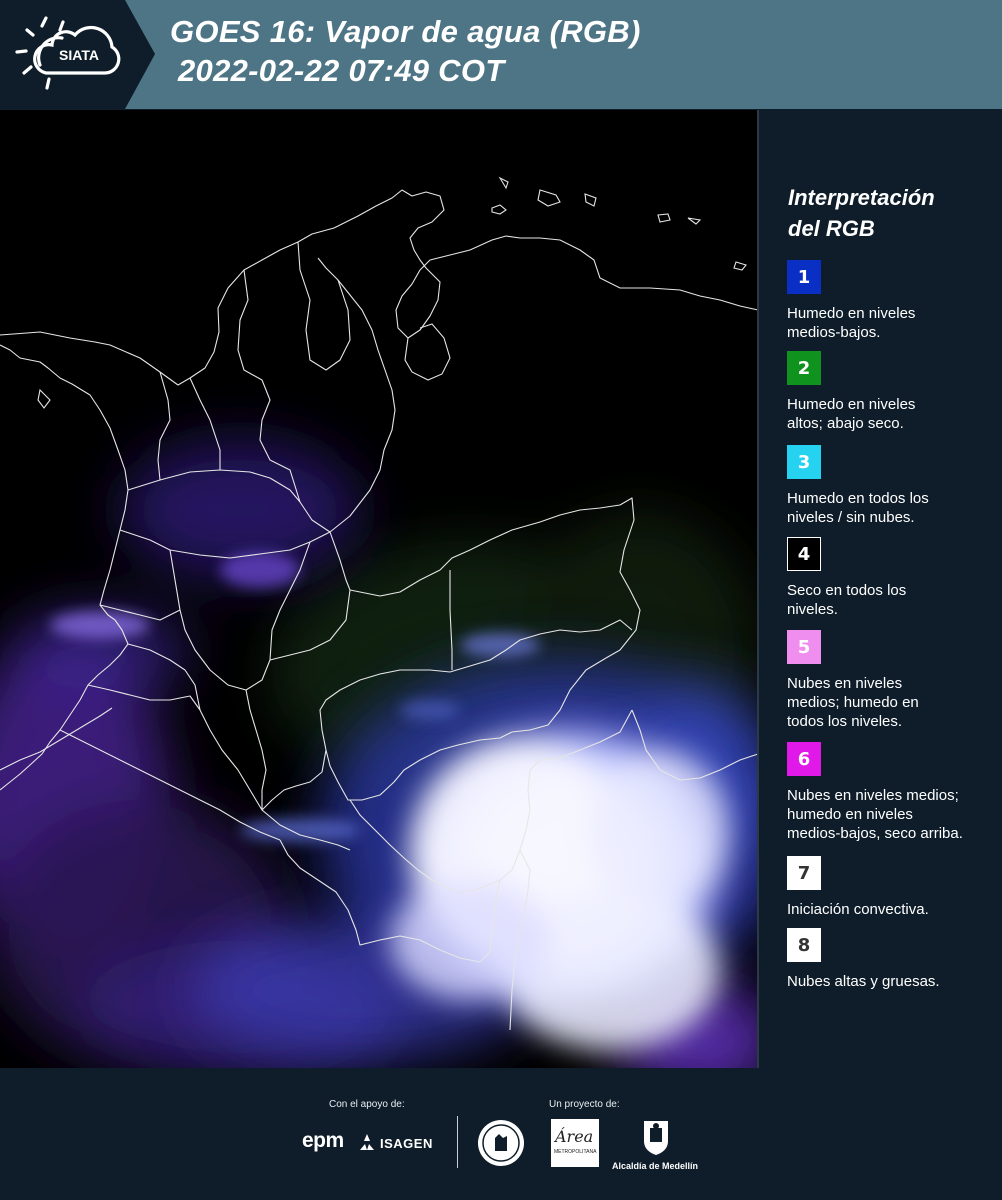 The image size is (1002, 1200). Describe the element at coordinates (892, 600) in the screenshot. I see `legend-description-4: Seco en todos los niveles.` at that location.